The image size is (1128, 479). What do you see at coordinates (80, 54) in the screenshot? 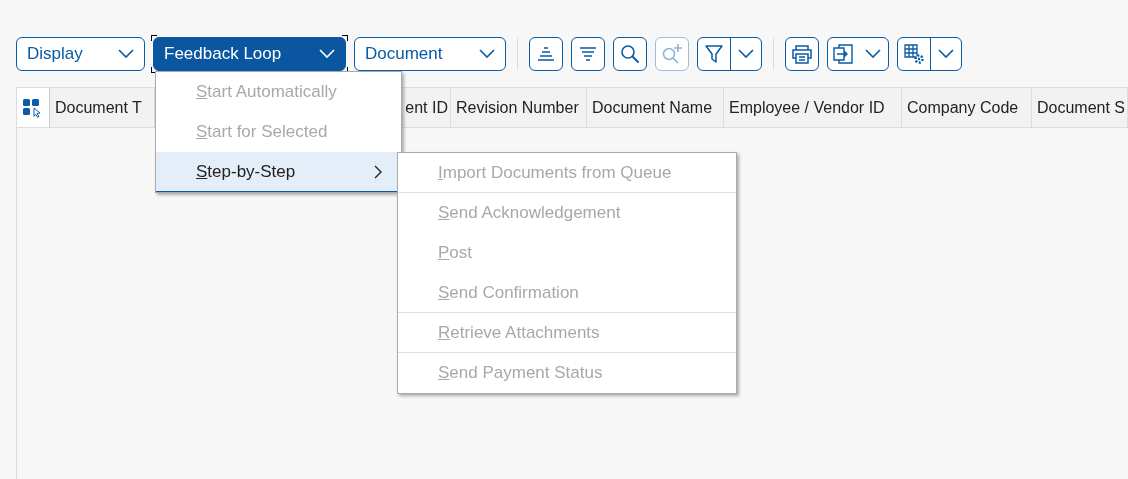
I see `dropdown-button: Display` at bounding box center [80, 54].